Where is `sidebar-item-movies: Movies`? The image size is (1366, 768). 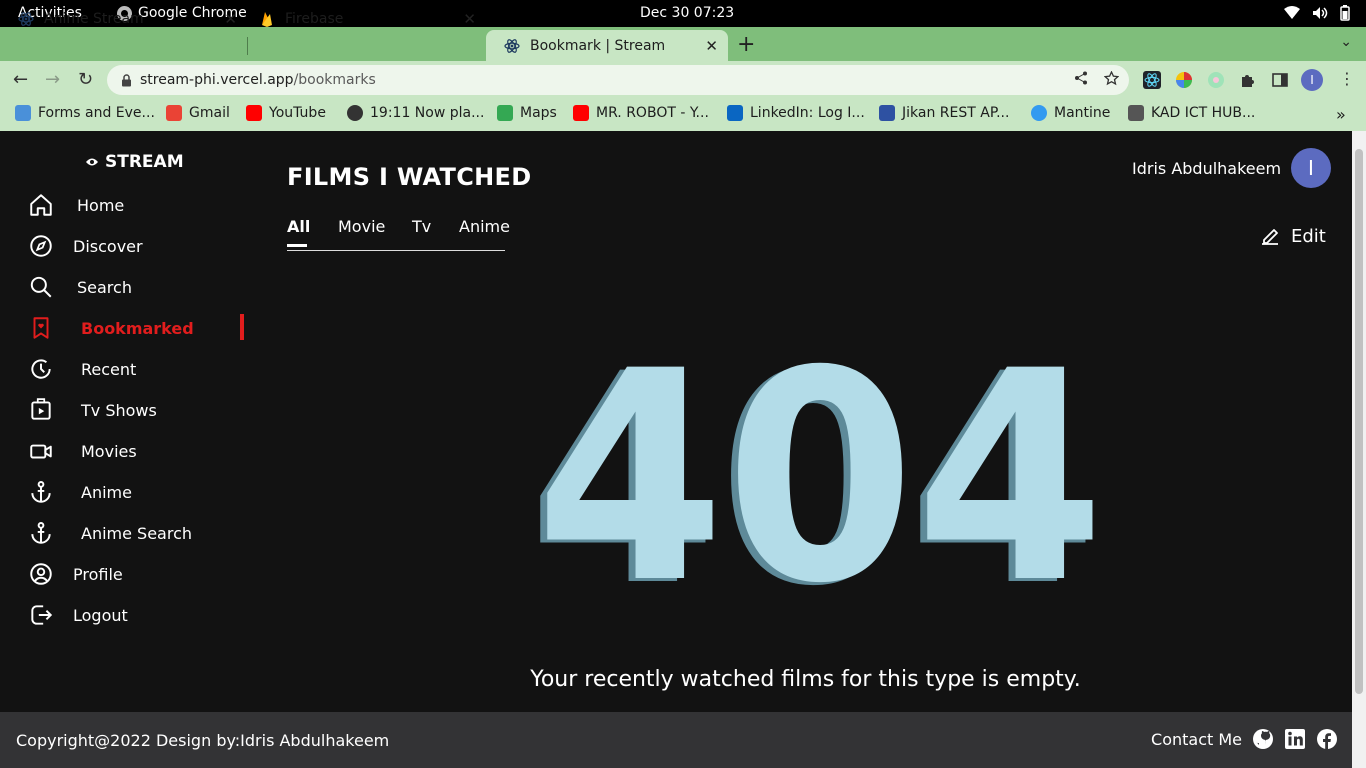
sidebar-item-movies: Movies is located at coordinates (82, 451).